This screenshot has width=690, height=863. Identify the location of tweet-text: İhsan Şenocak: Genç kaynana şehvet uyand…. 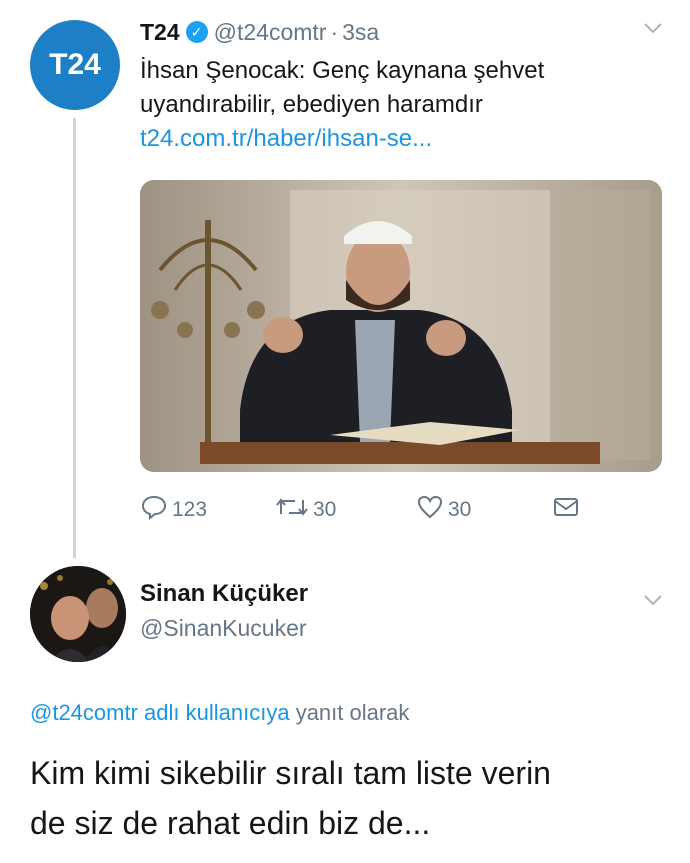
(400, 105).